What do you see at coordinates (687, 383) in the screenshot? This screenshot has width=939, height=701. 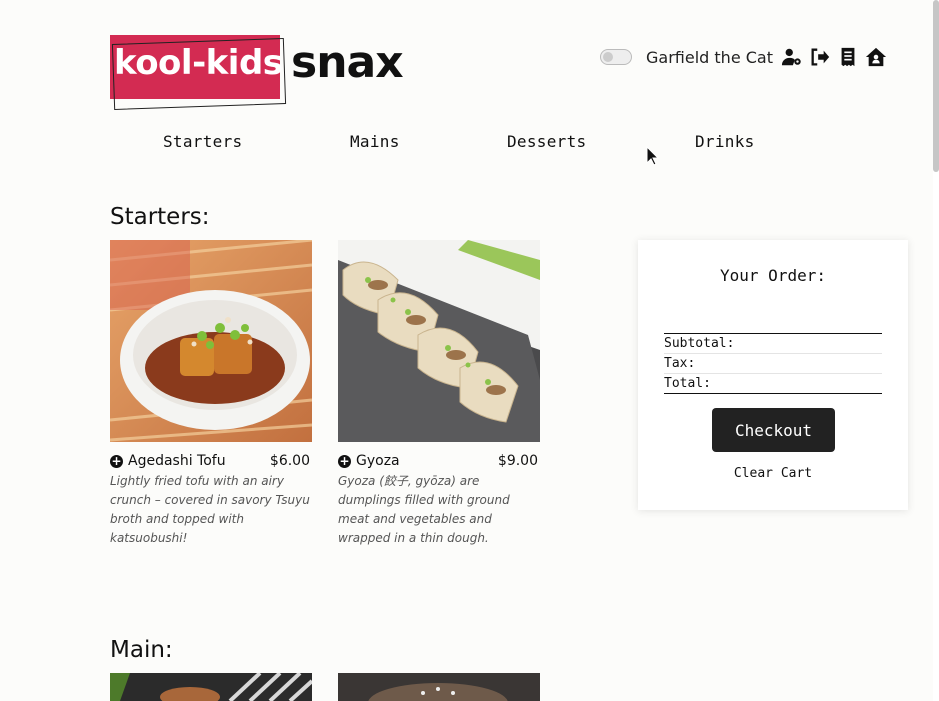 I see `total-label: Total:` at bounding box center [687, 383].